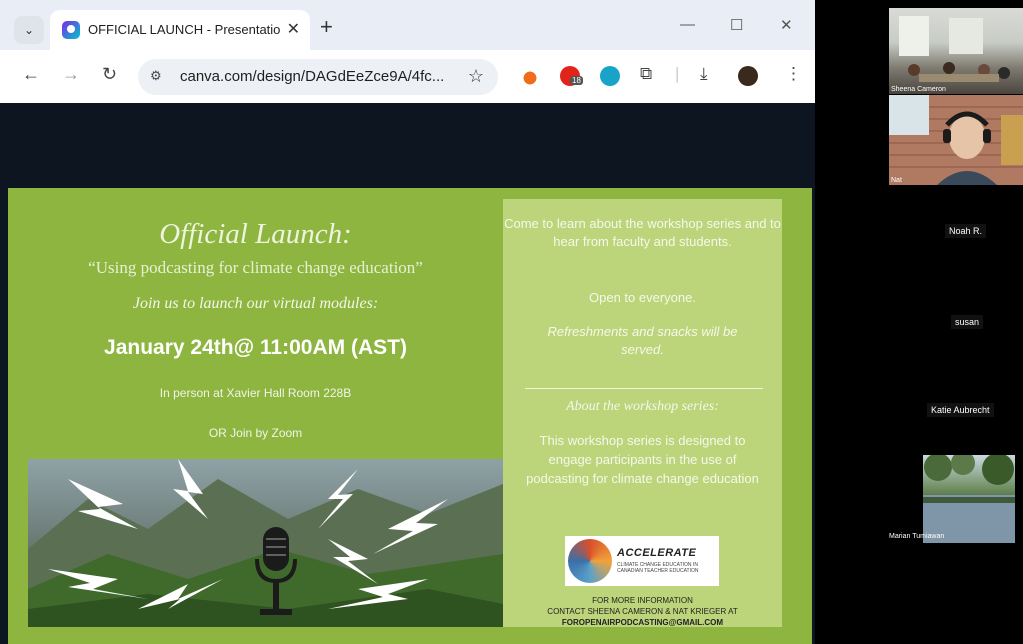 This screenshot has width=1023, height=644. I want to click on address-bar: ⚙ canva.com/design/DAGdEeZce9A/4fc... ☆, so click(318, 77).